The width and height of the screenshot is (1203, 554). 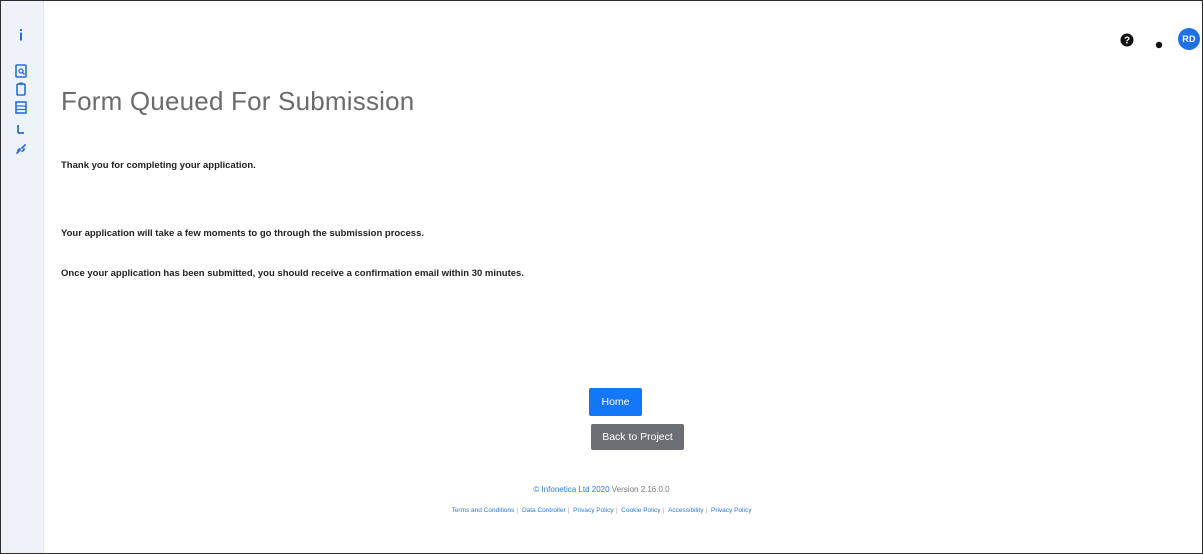 What do you see at coordinates (615, 402) in the screenshot?
I see `home-button: Home` at bounding box center [615, 402].